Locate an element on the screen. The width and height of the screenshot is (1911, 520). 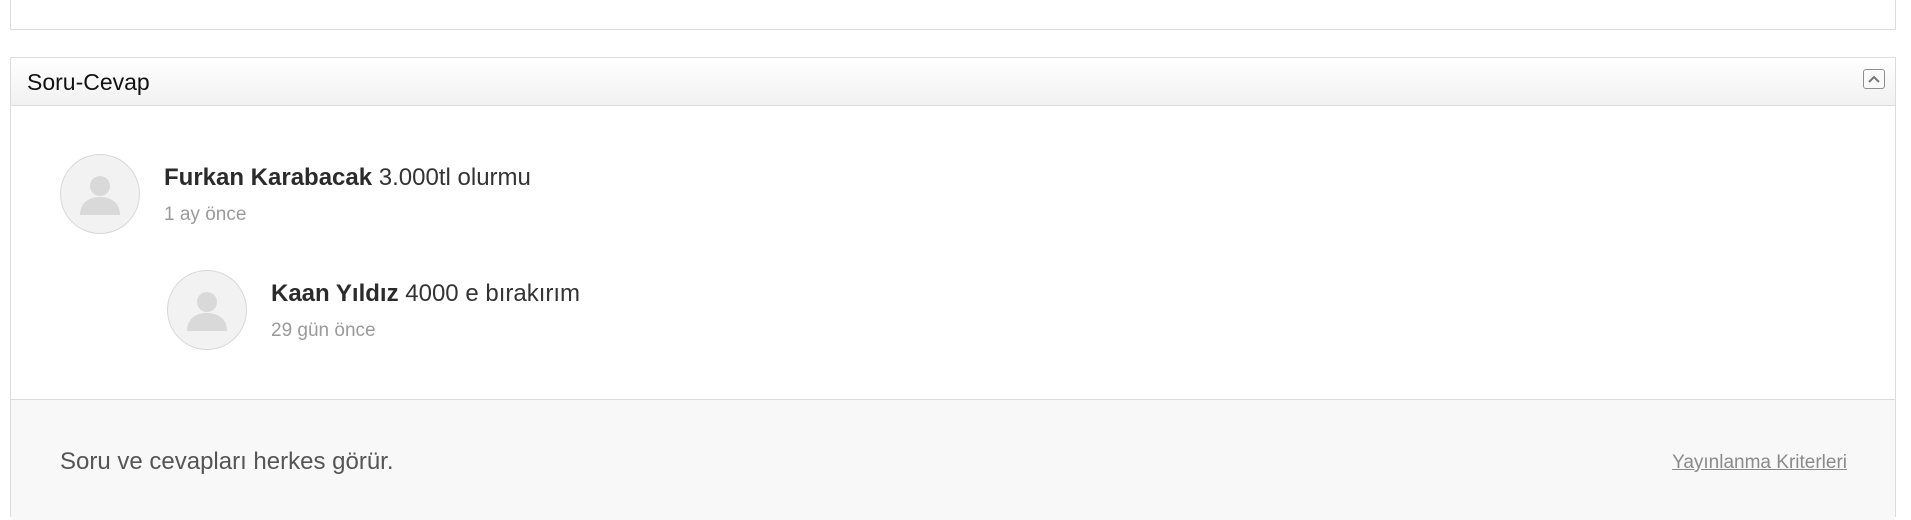
qa-panel-header: Soru-Cevap is located at coordinates (953, 82).